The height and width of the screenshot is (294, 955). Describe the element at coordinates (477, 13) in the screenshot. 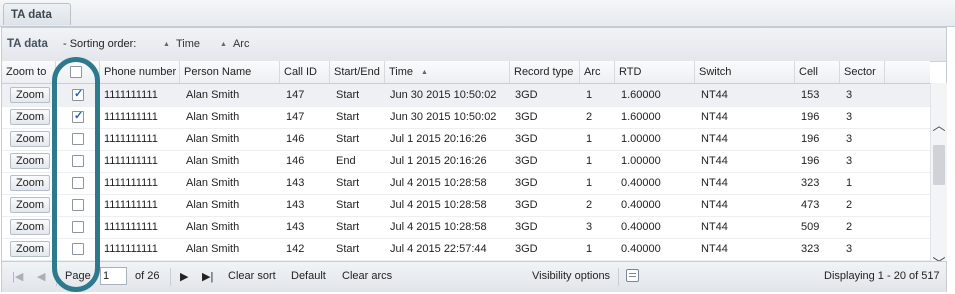

I see `tab-strip: TA data` at that location.